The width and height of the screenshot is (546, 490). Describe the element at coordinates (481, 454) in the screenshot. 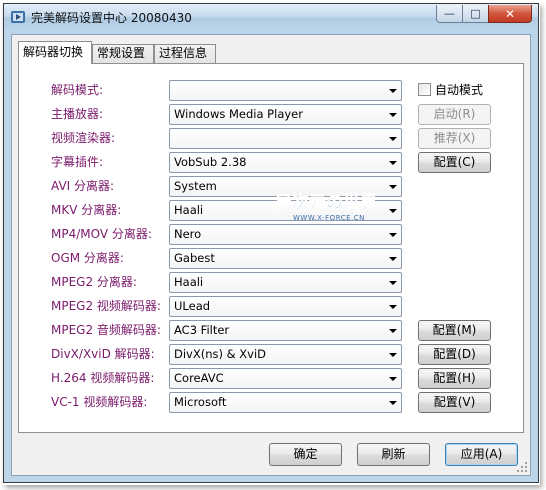

I see `apply-button: 应用(A)` at that location.